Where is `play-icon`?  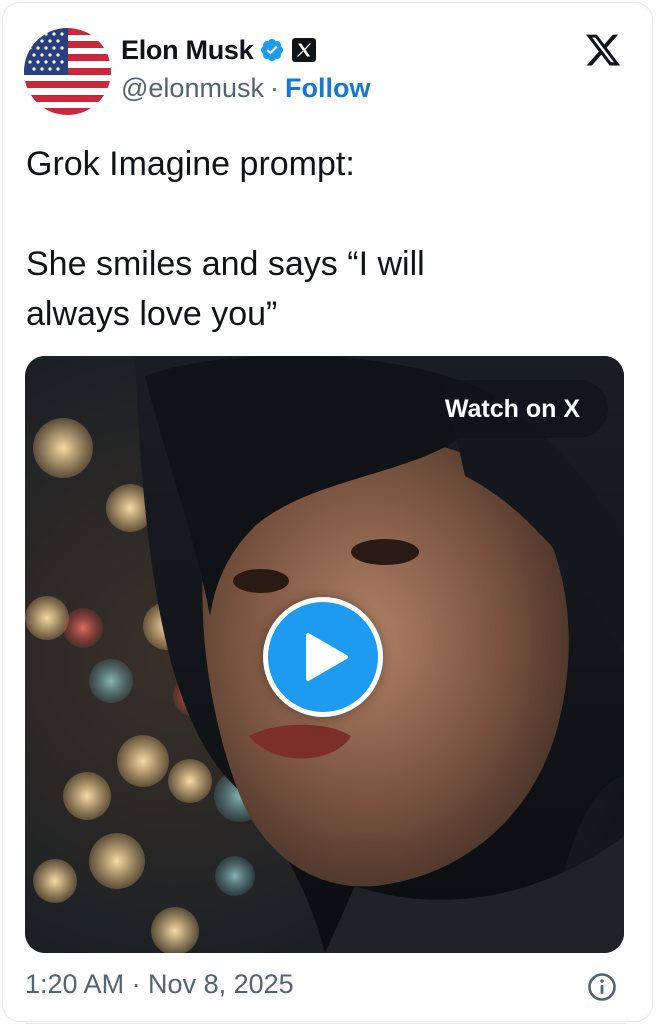
play-icon is located at coordinates (327, 657).